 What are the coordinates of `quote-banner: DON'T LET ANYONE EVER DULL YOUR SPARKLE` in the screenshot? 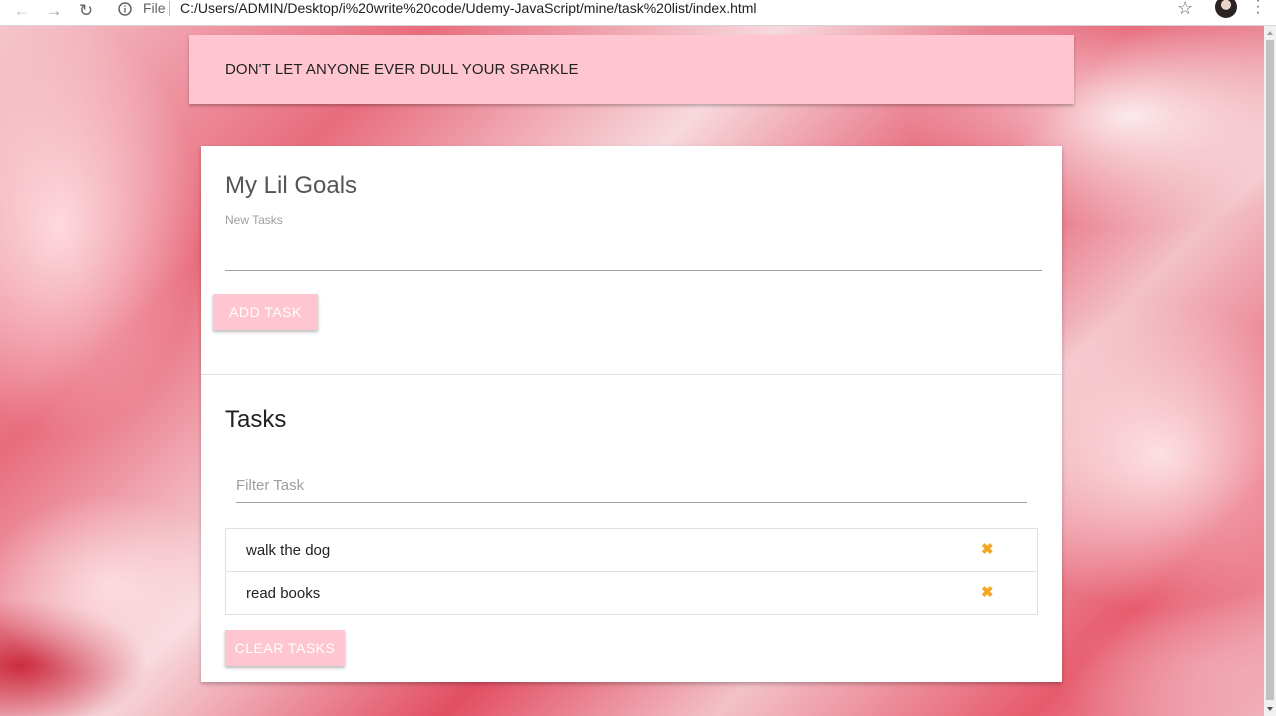 It's located at (631, 69).